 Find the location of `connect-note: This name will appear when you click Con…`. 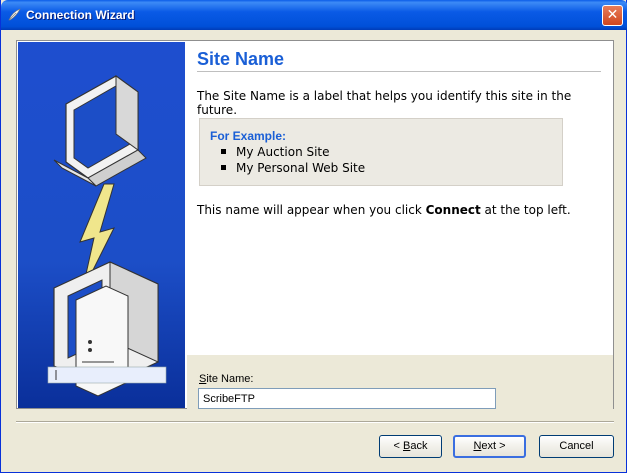

connect-note: This name will appear when you click Con… is located at coordinates (384, 210).